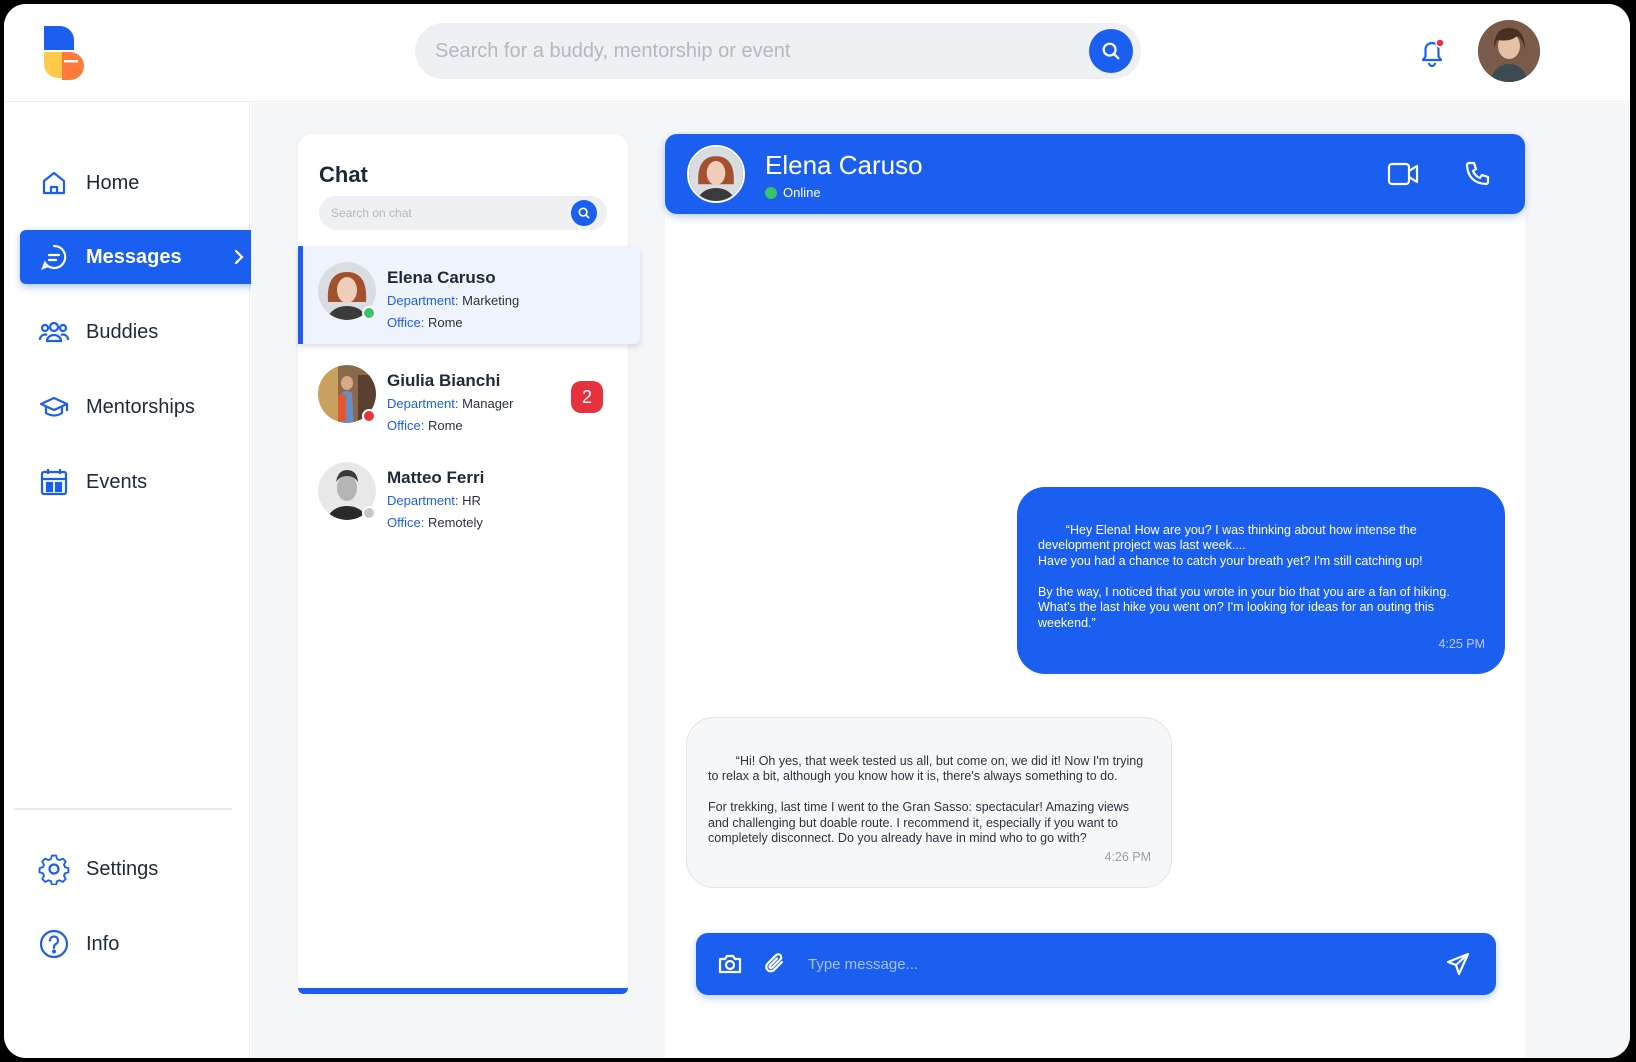  Describe the element at coordinates (587, 397) in the screenshot. I see `unread-badge: 2` at that location.